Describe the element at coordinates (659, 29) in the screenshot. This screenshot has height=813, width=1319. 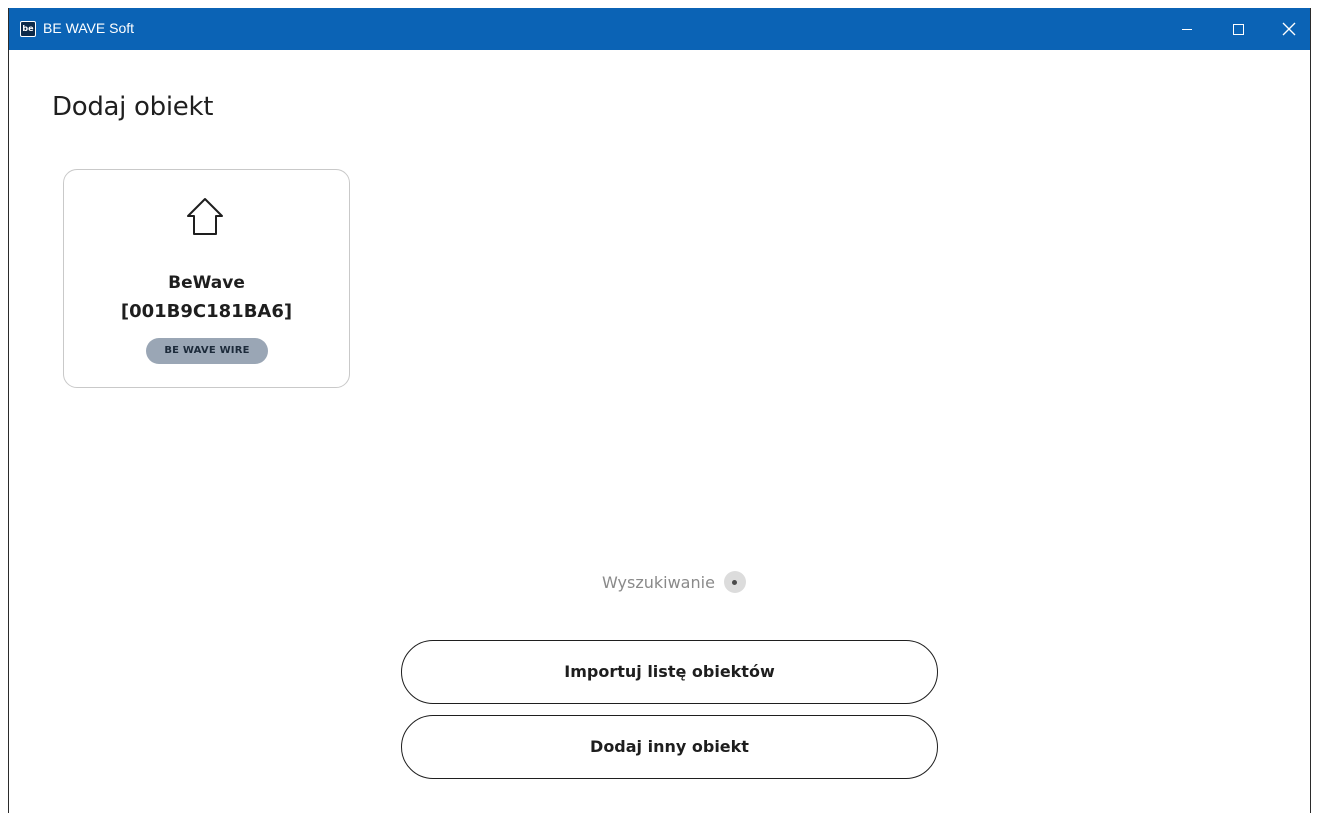
I see `title-bar: be BE WAVE Soft` at that location.